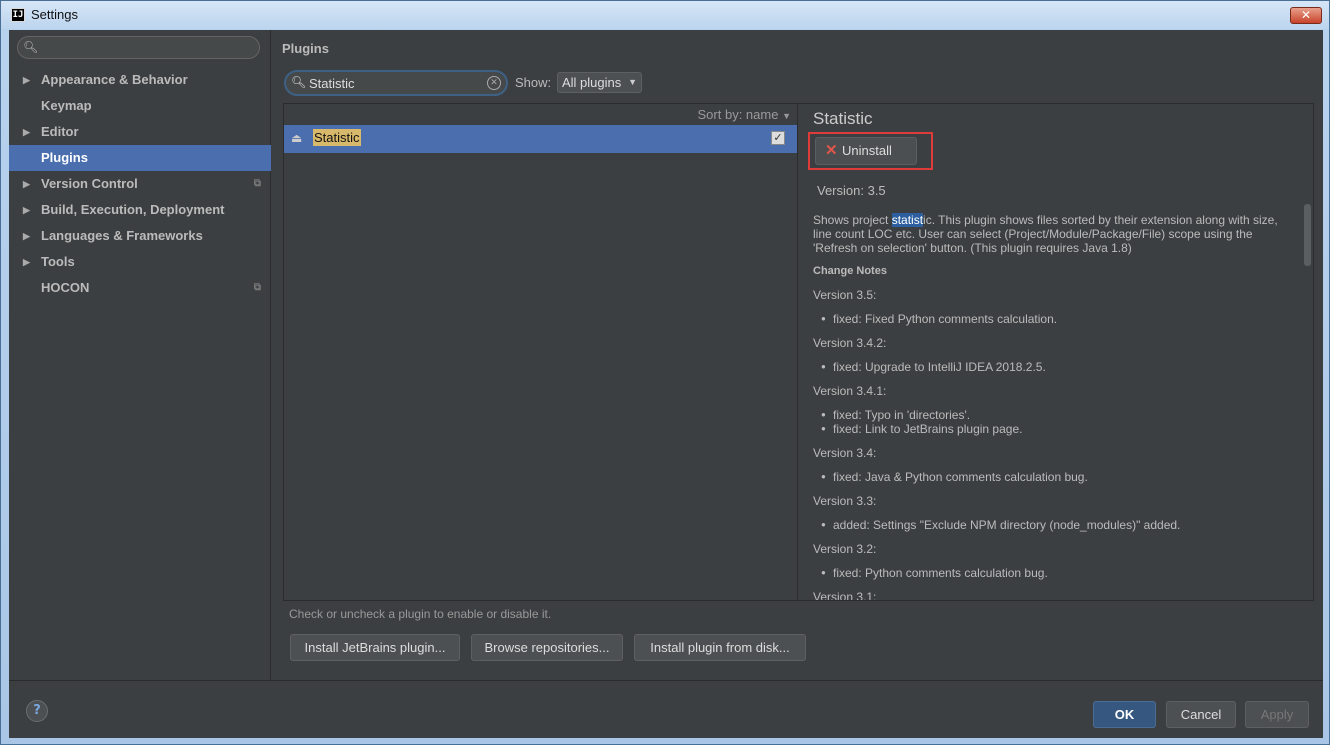 Image resolution: width=1330 pixels, height=745 pixels. What do you see at coordinates (533, 82) in the screenshot?
I see `show-label: Show:` at bounding box center [533, 82].